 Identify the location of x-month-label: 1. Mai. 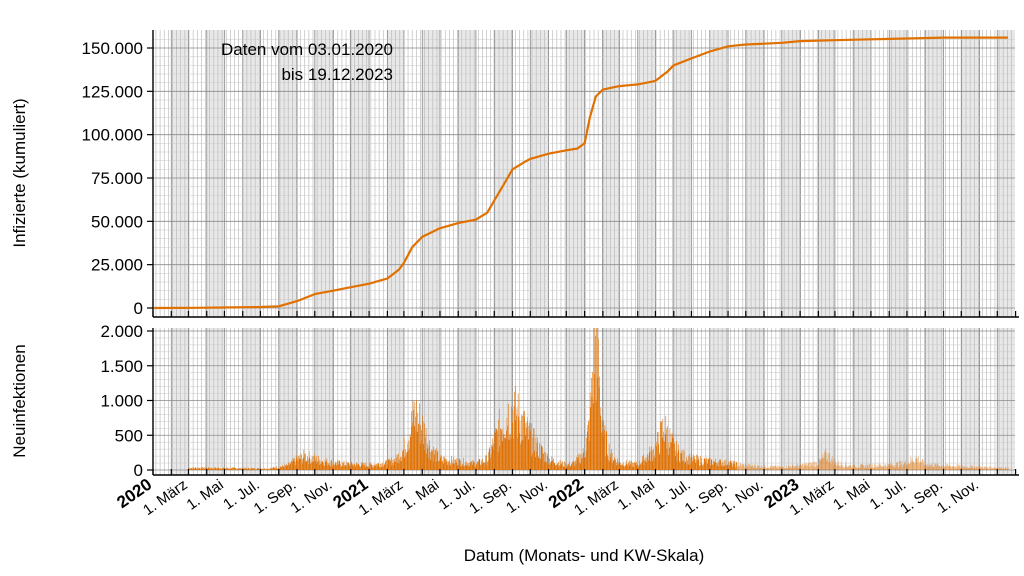
(420, 494).